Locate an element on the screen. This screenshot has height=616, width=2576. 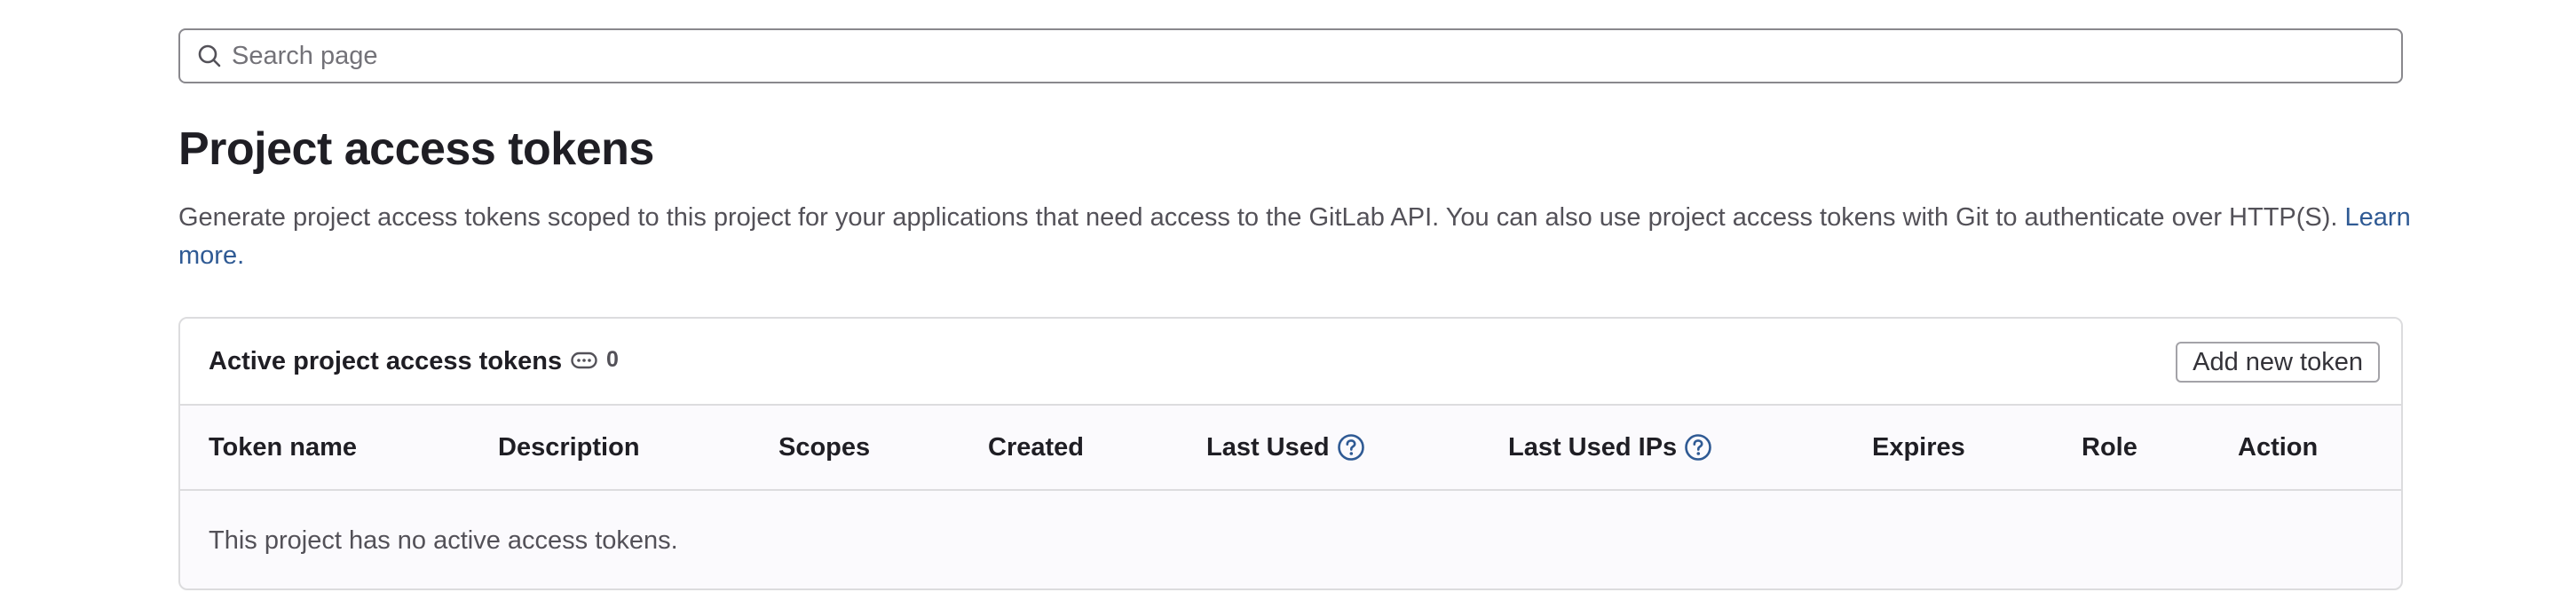
search-input is located at coordinates (1316, 56).